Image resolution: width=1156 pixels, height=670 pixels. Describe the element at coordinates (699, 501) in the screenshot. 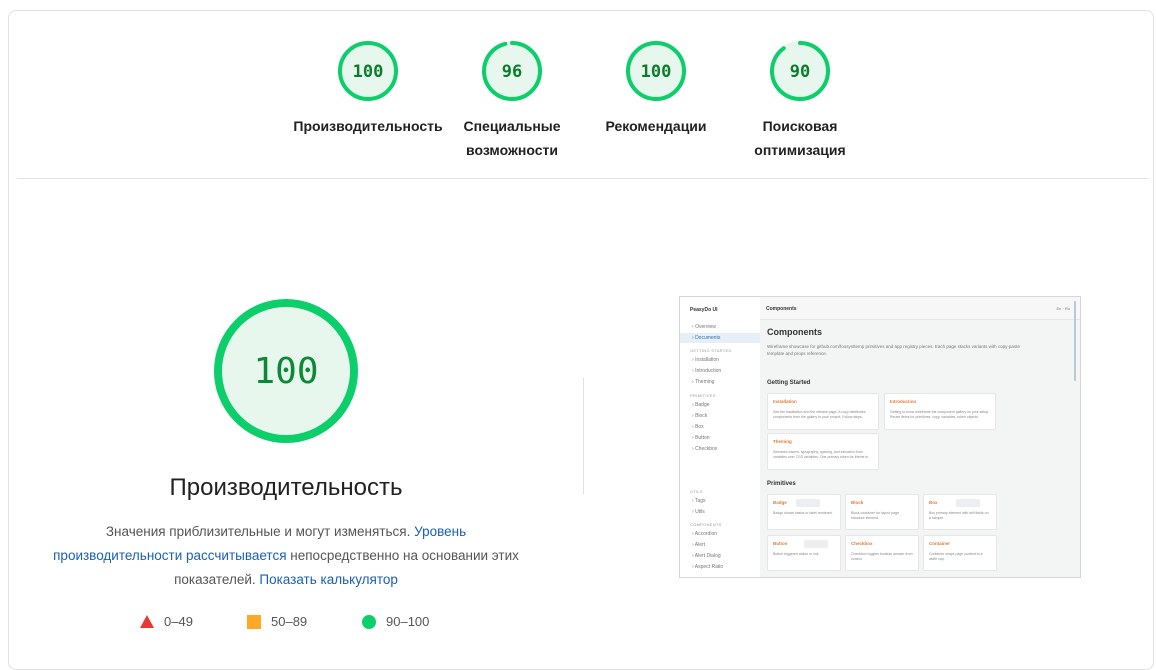

I see `thumb-nav-item: › Tags` at that location.